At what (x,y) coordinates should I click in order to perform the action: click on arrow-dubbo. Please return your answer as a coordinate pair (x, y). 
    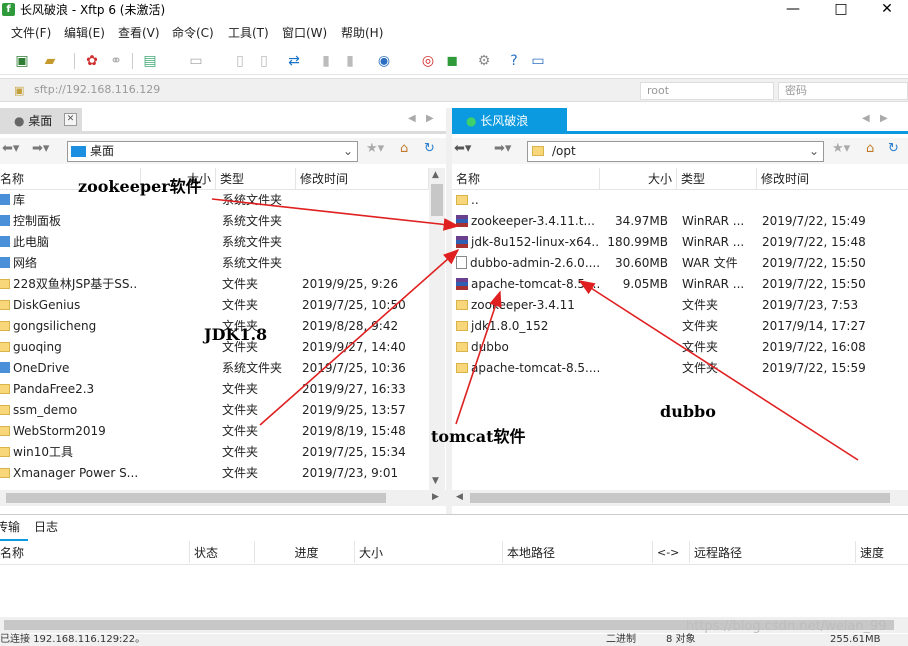
    Looking at the image, I should click on (719, 370).